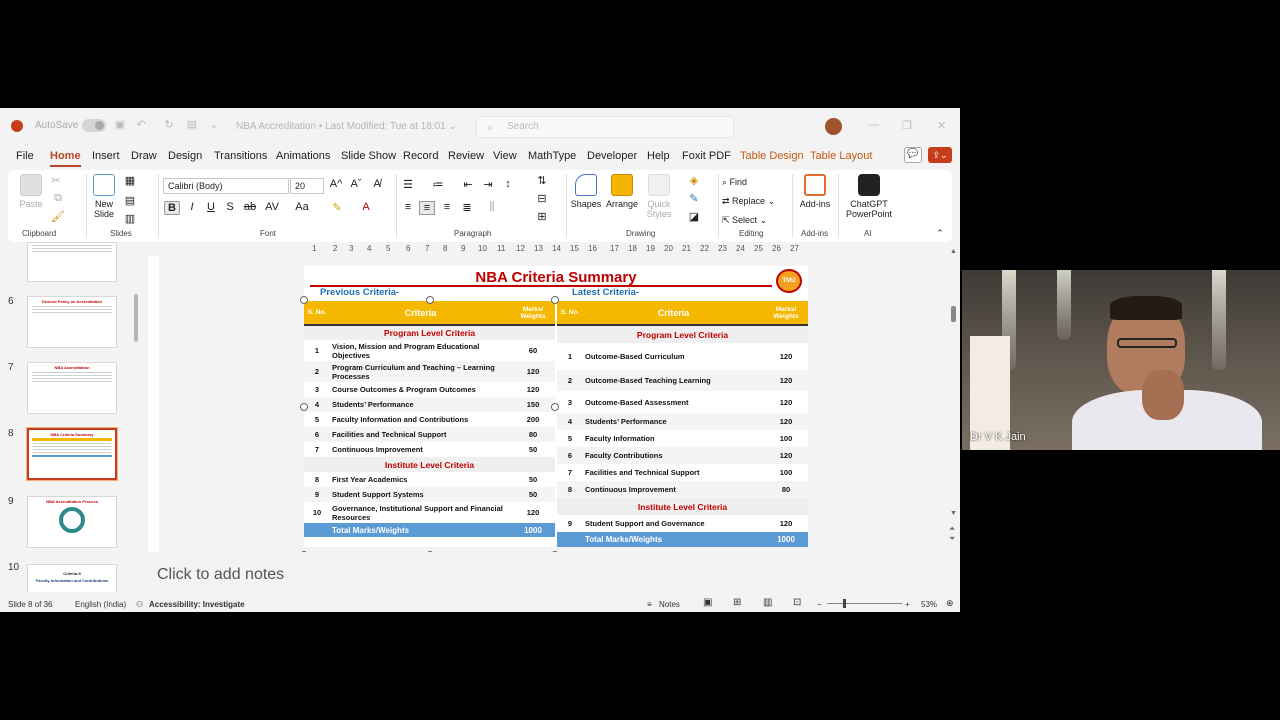 This screenshot has height=720, width=1280. What do you see at coordinates (659, 196) in the screenshot?
I see `quick-styles-button: Quick Styles` at bounding box center [659, 196].